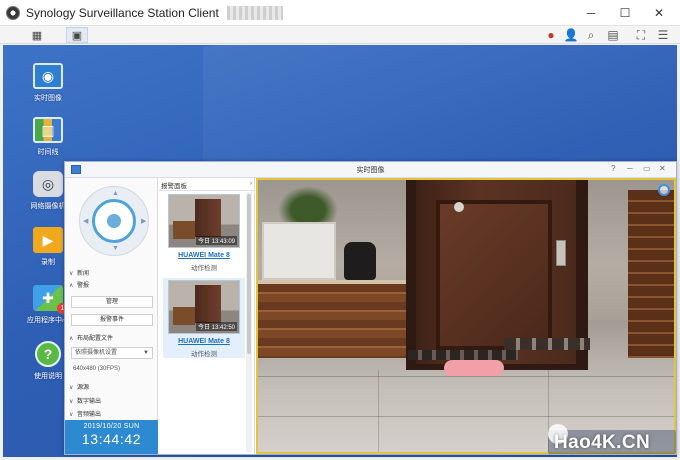 Image resolution: width=680 pixels, height=460 pixels. Describe the element at coordinates (340, 35) in the screenshot. I see `main-toolbar: ▦ ▣ ● 👤 ⌕ ▤ ⛶ ☰` at that location.